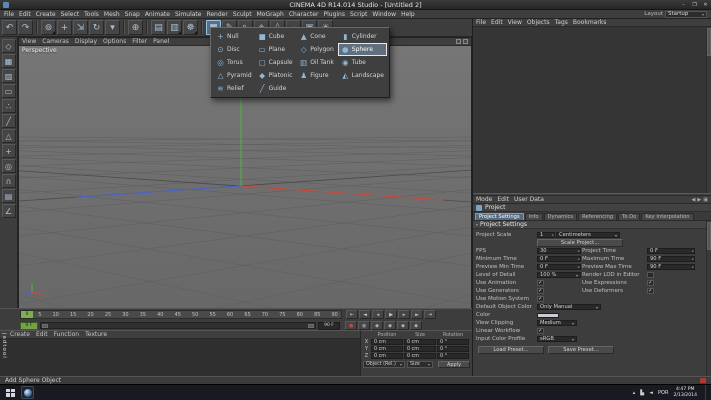 Image resolution: width=711 pixels, height=400 pixels. What do you see at coordinates (317, 36) in the screenshot?
I see `menu-item-cone: ▲ Cone` at bounding box center [317, 36].